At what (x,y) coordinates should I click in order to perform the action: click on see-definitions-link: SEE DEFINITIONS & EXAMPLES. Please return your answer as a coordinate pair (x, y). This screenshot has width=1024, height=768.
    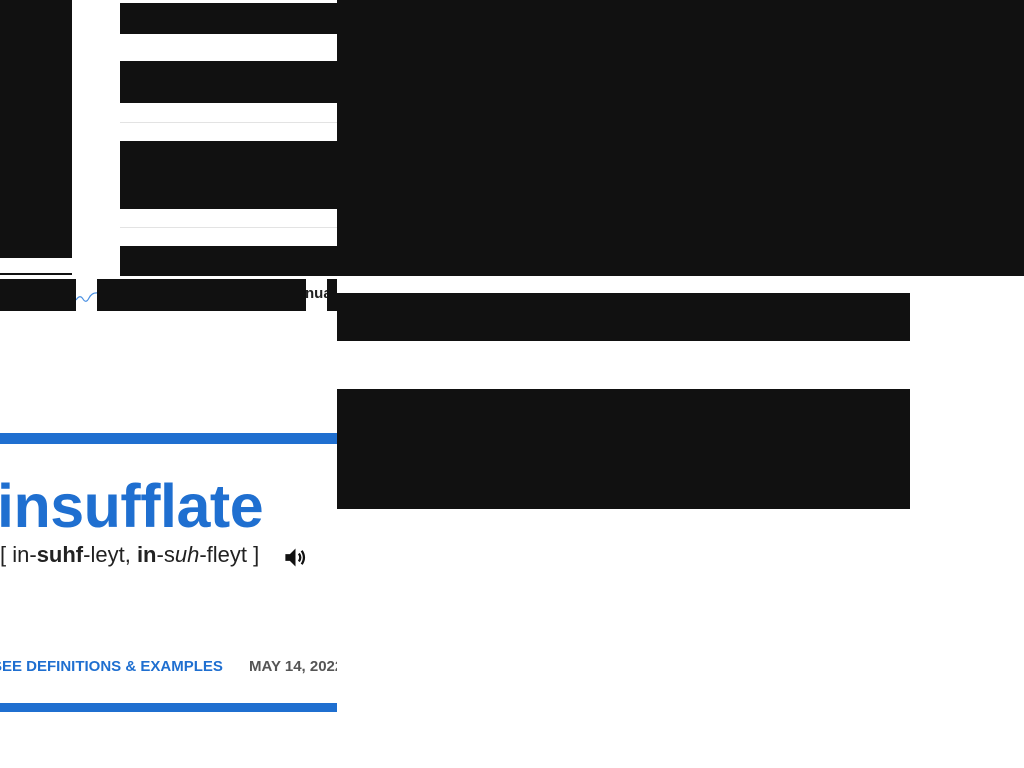
    Looking at the image, I should click on (111, 666).